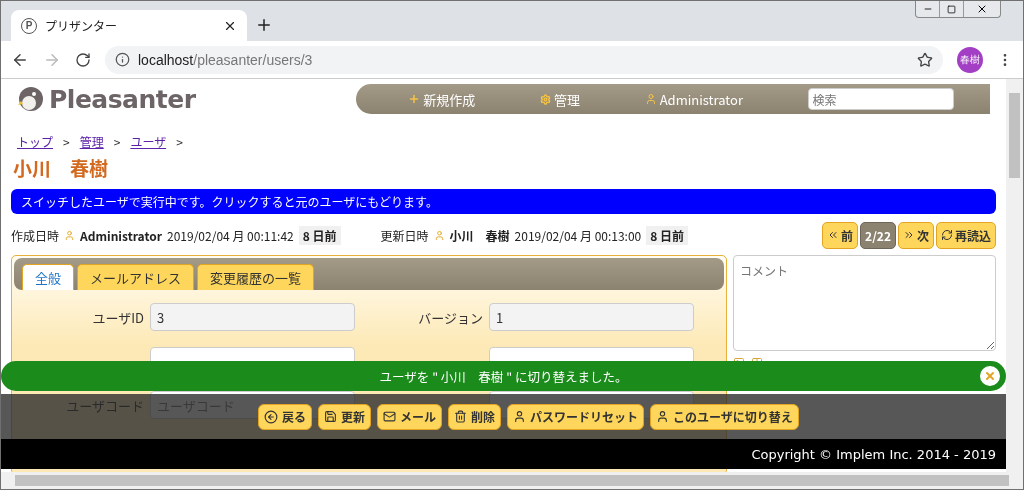  What do you see at coordinates (61, 167) in the screenshot?
I see `page-title: 小川 春樹` at bounding box center [61, 167].